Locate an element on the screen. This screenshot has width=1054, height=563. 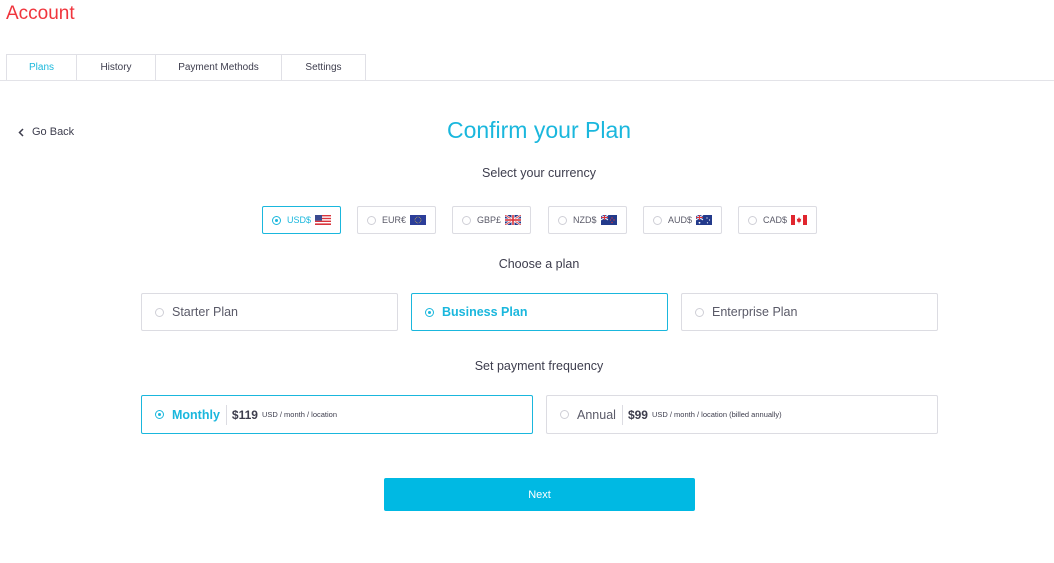
currency-section-label: Select your currency is located at coordinates (539, 173).